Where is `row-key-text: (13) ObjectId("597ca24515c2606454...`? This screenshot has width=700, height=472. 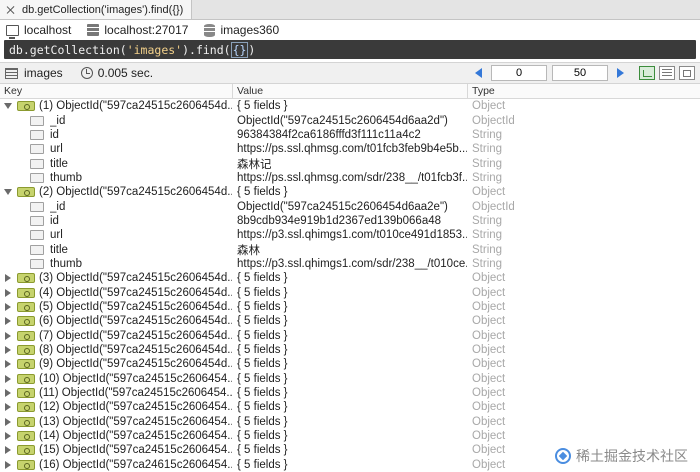
row-key-text: (13) ObjectId("597ca24515c2606454... is located at coordinates (135, 421).